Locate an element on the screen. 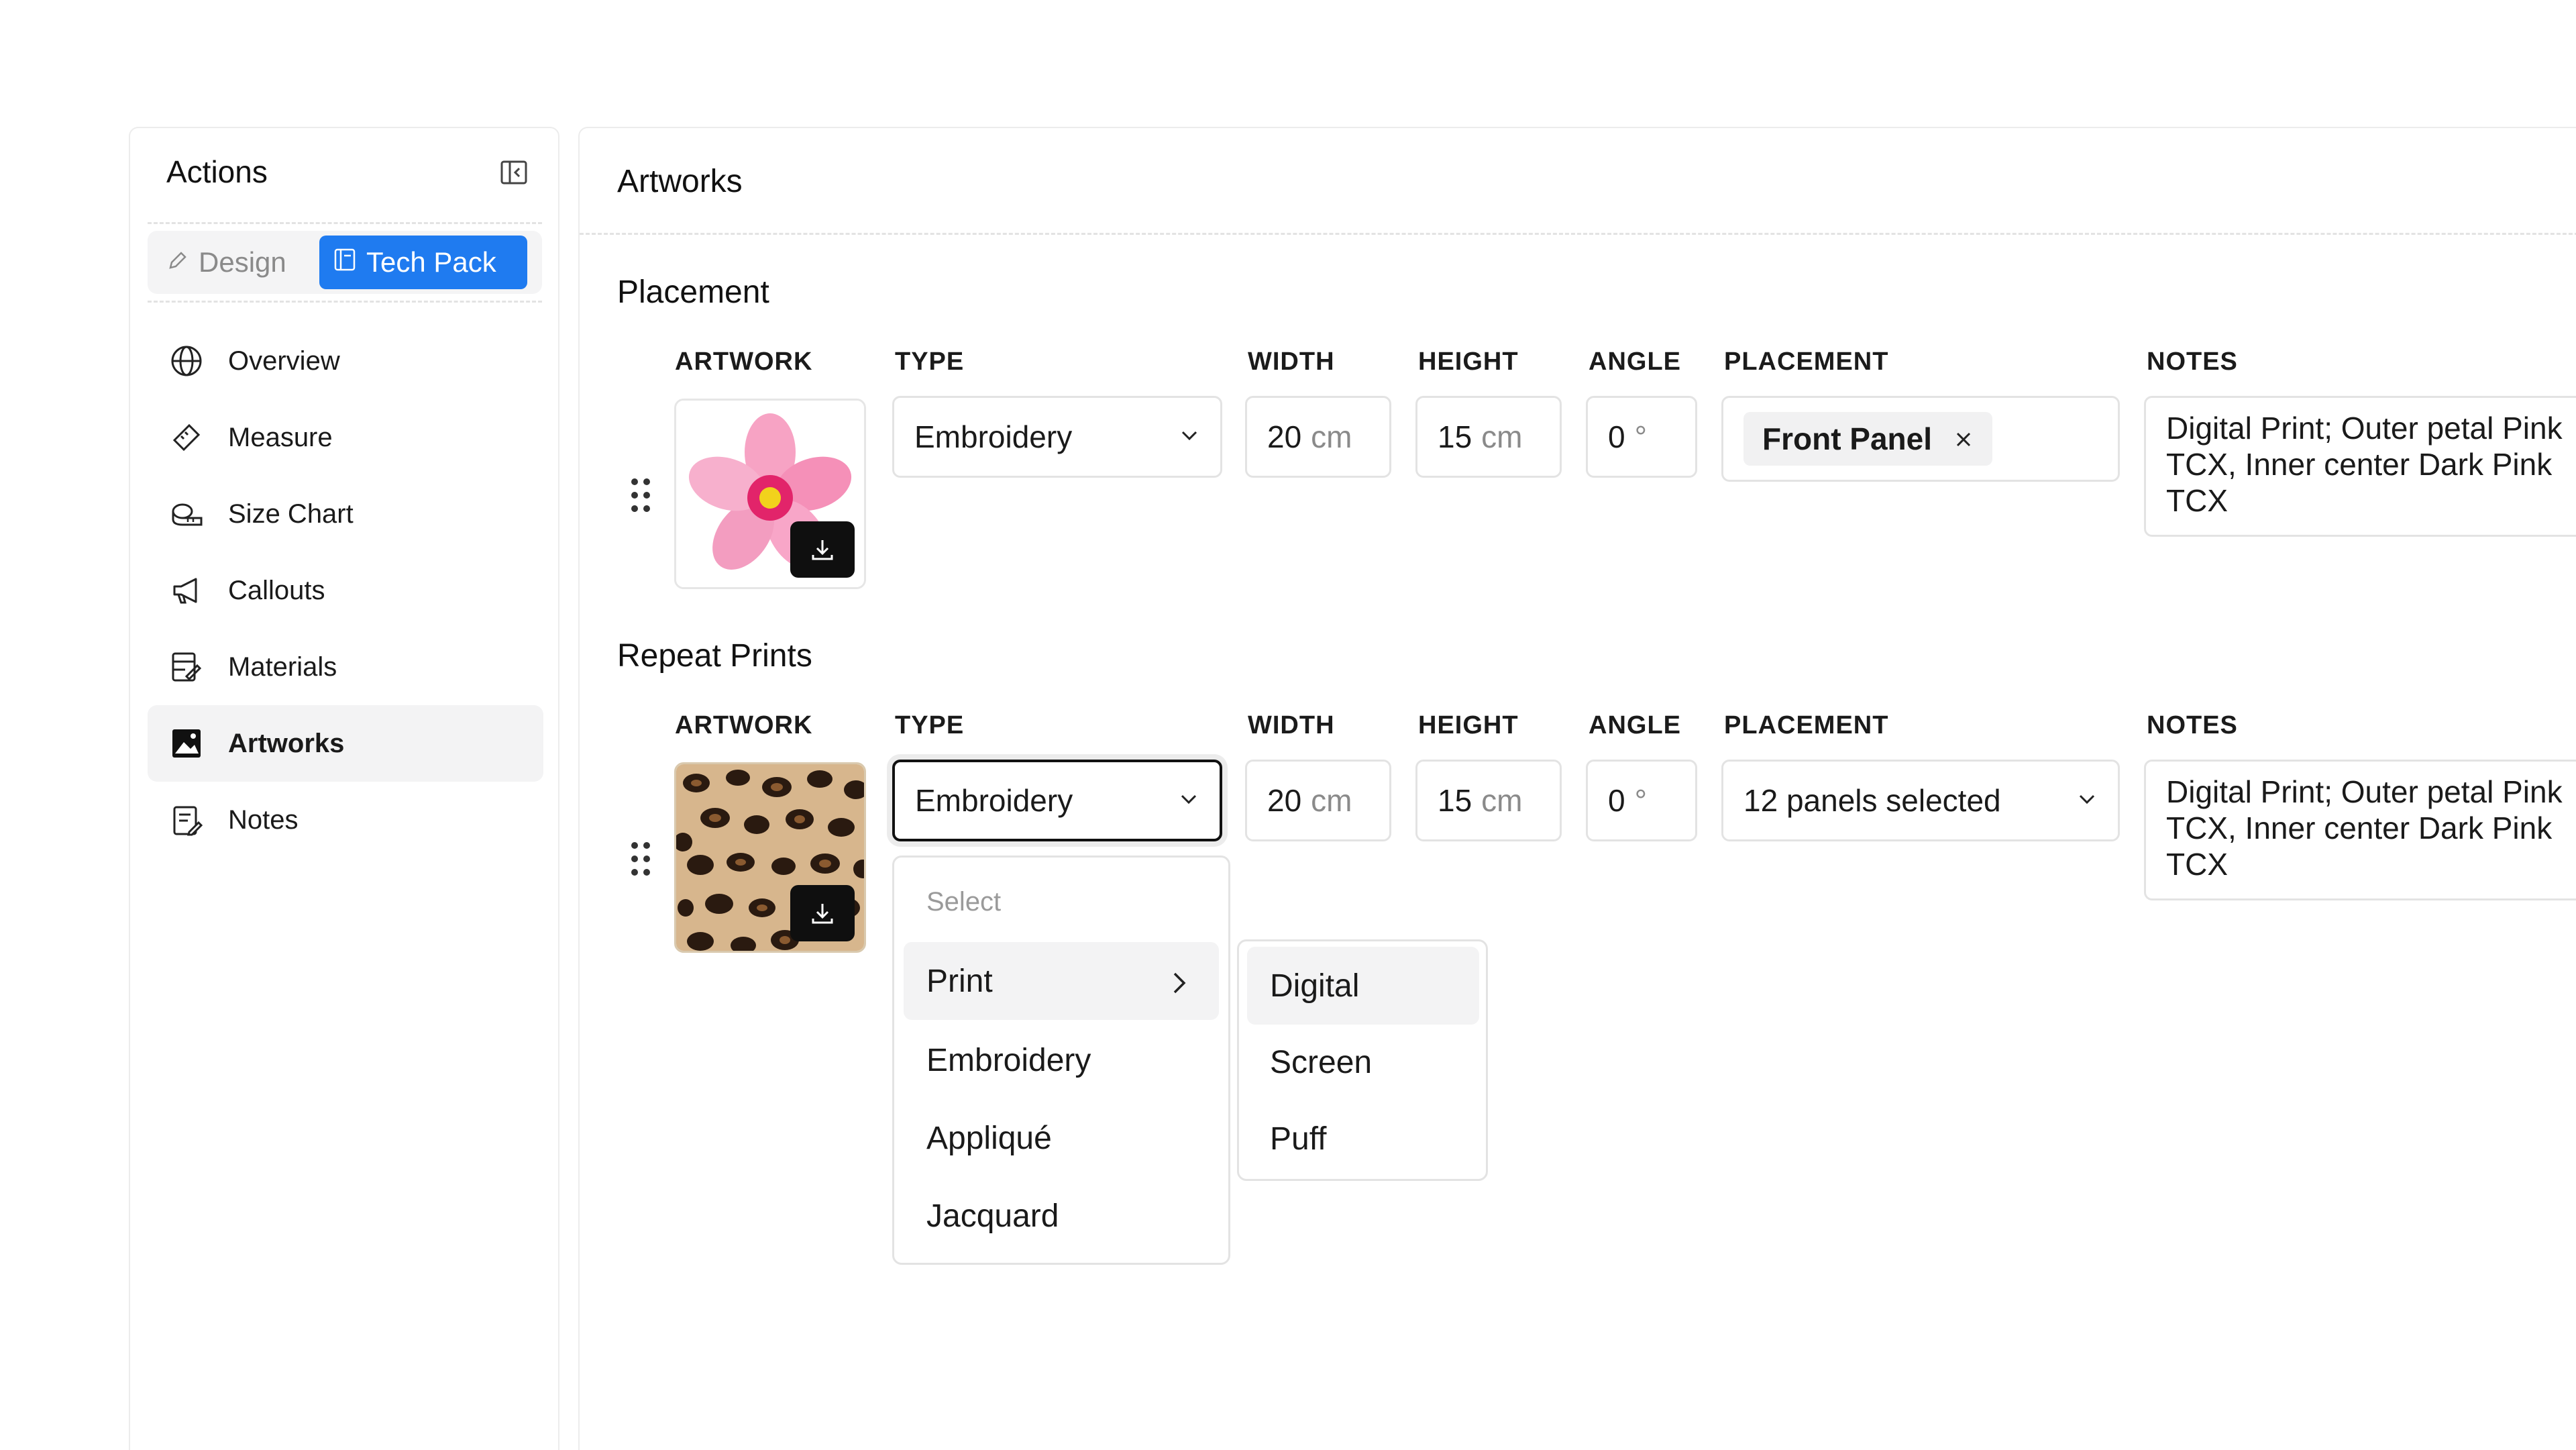 This screenshot has width=2576, height=1450. sidebar-item-label: Overview is located at coordinates (284, 361).